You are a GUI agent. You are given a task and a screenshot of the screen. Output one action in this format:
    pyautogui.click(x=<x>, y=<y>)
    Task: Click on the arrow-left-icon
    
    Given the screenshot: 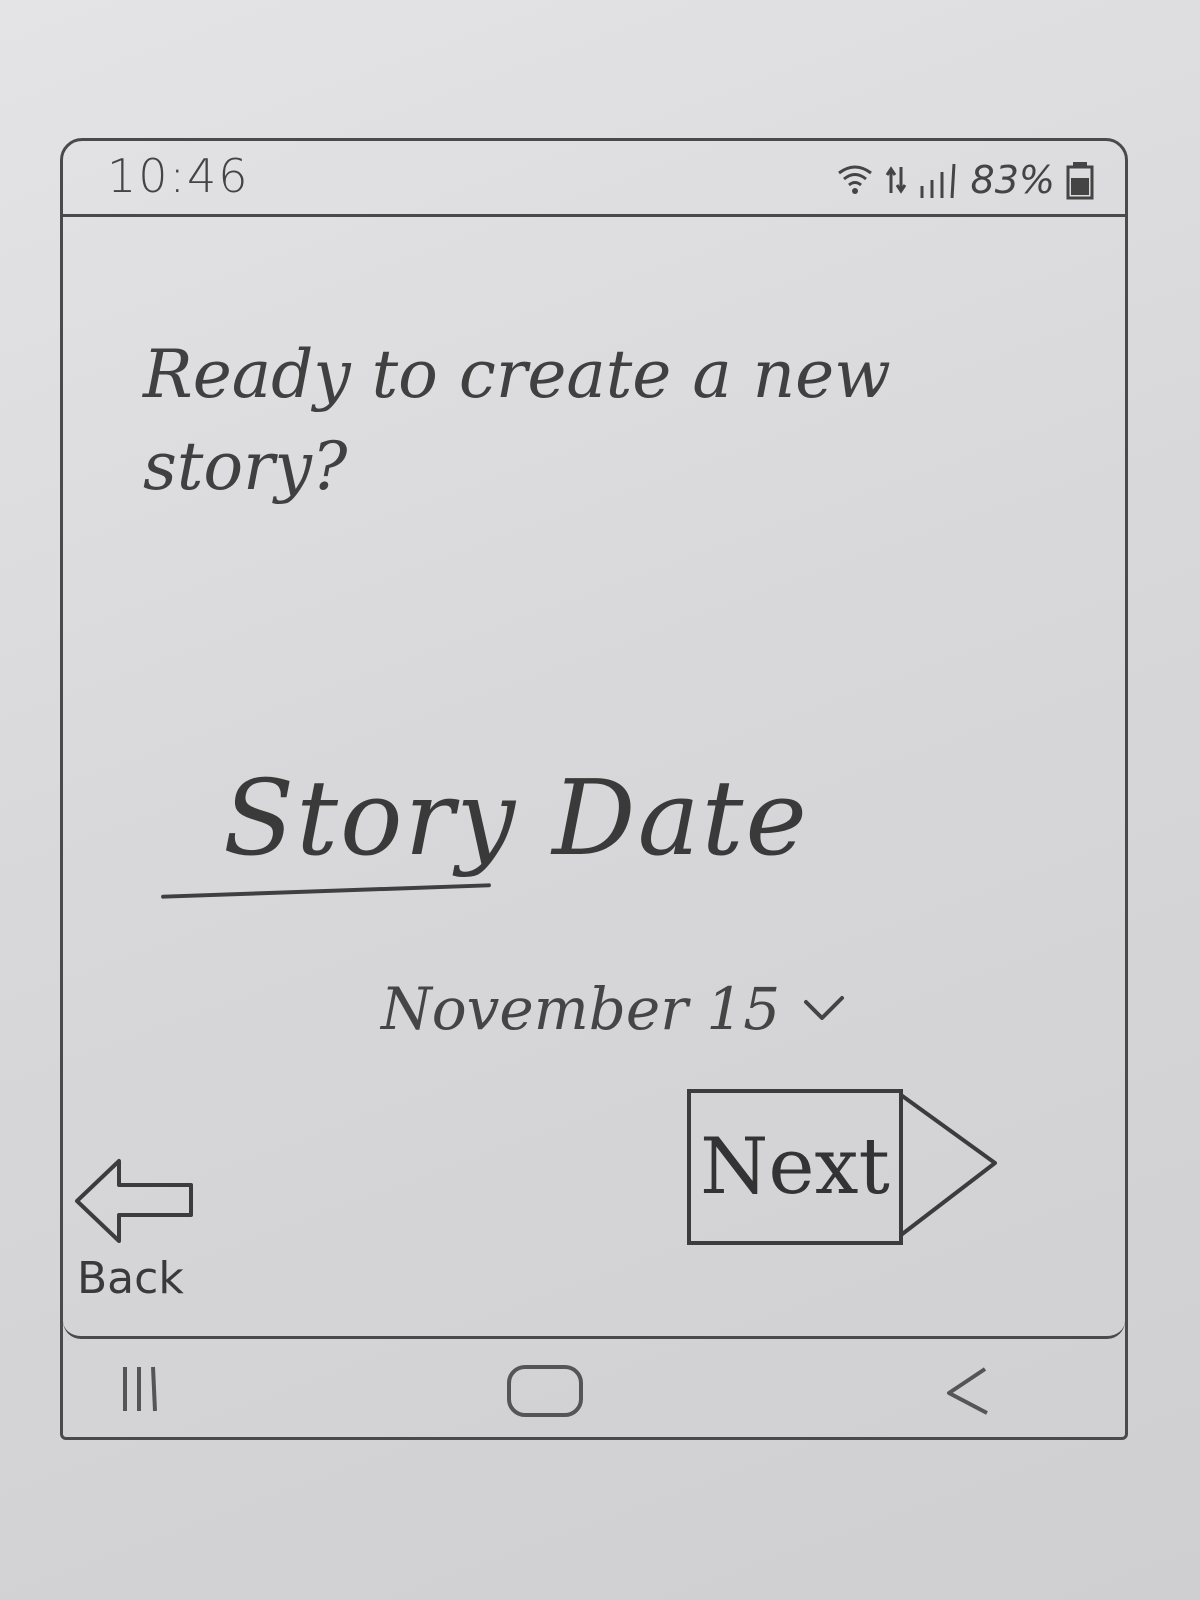 What is the action you would take?
    pyautogui.click(x=153, y=1202)
    